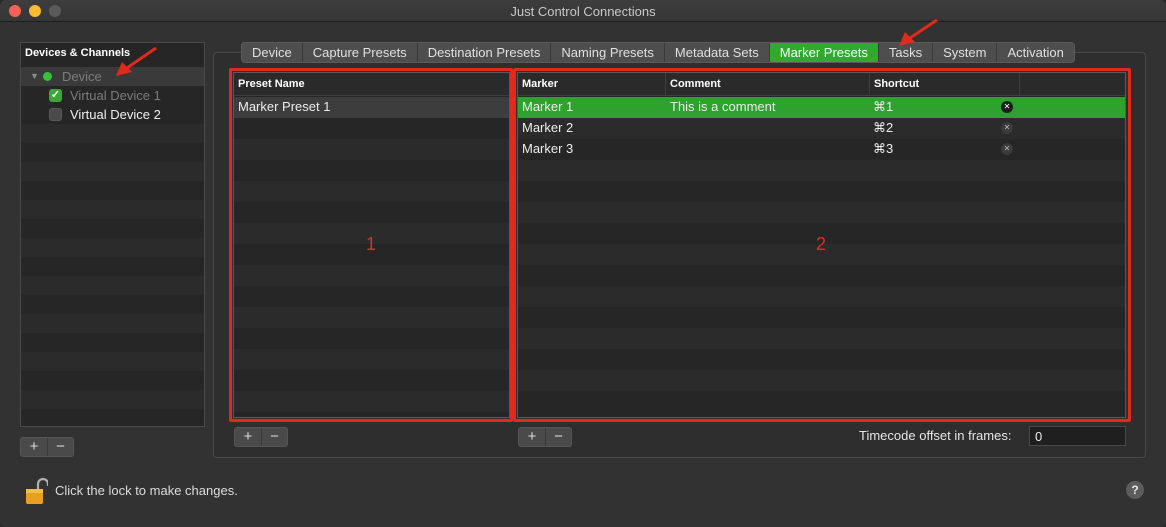  I want to click on markers-add-remove: + −, so click(545, 437).